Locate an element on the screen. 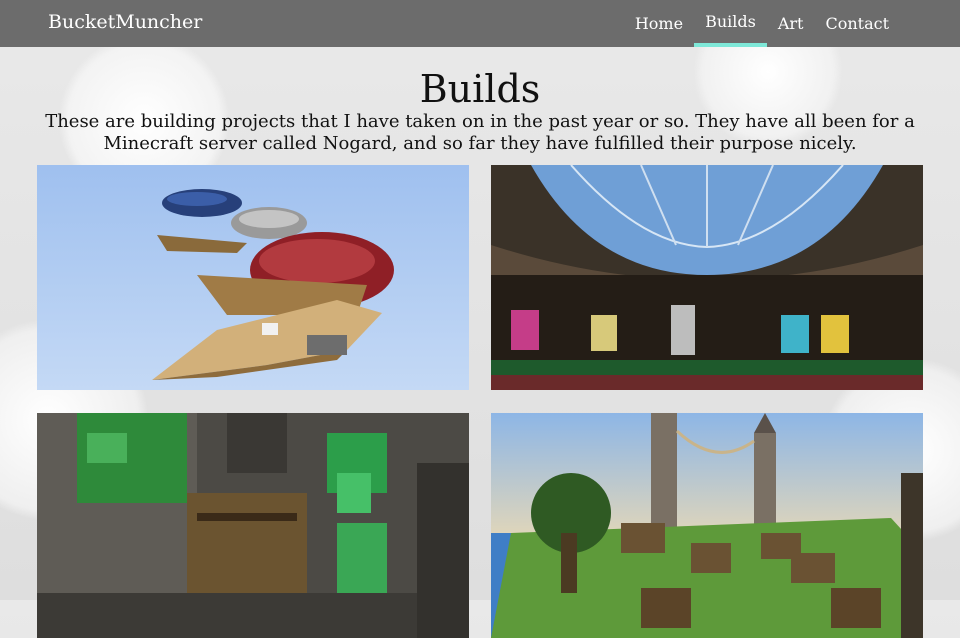  top-navbar: BucketMuncher Home Builds Art Contact is located at coordinates (480, 23).